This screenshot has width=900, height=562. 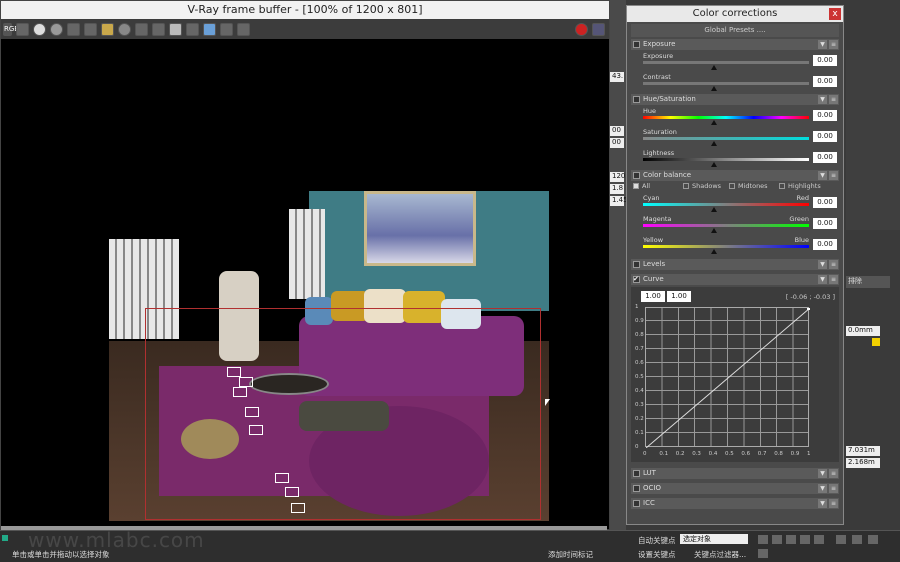 I want to click on yellow-blue-slider, so click(x=726, y=246).